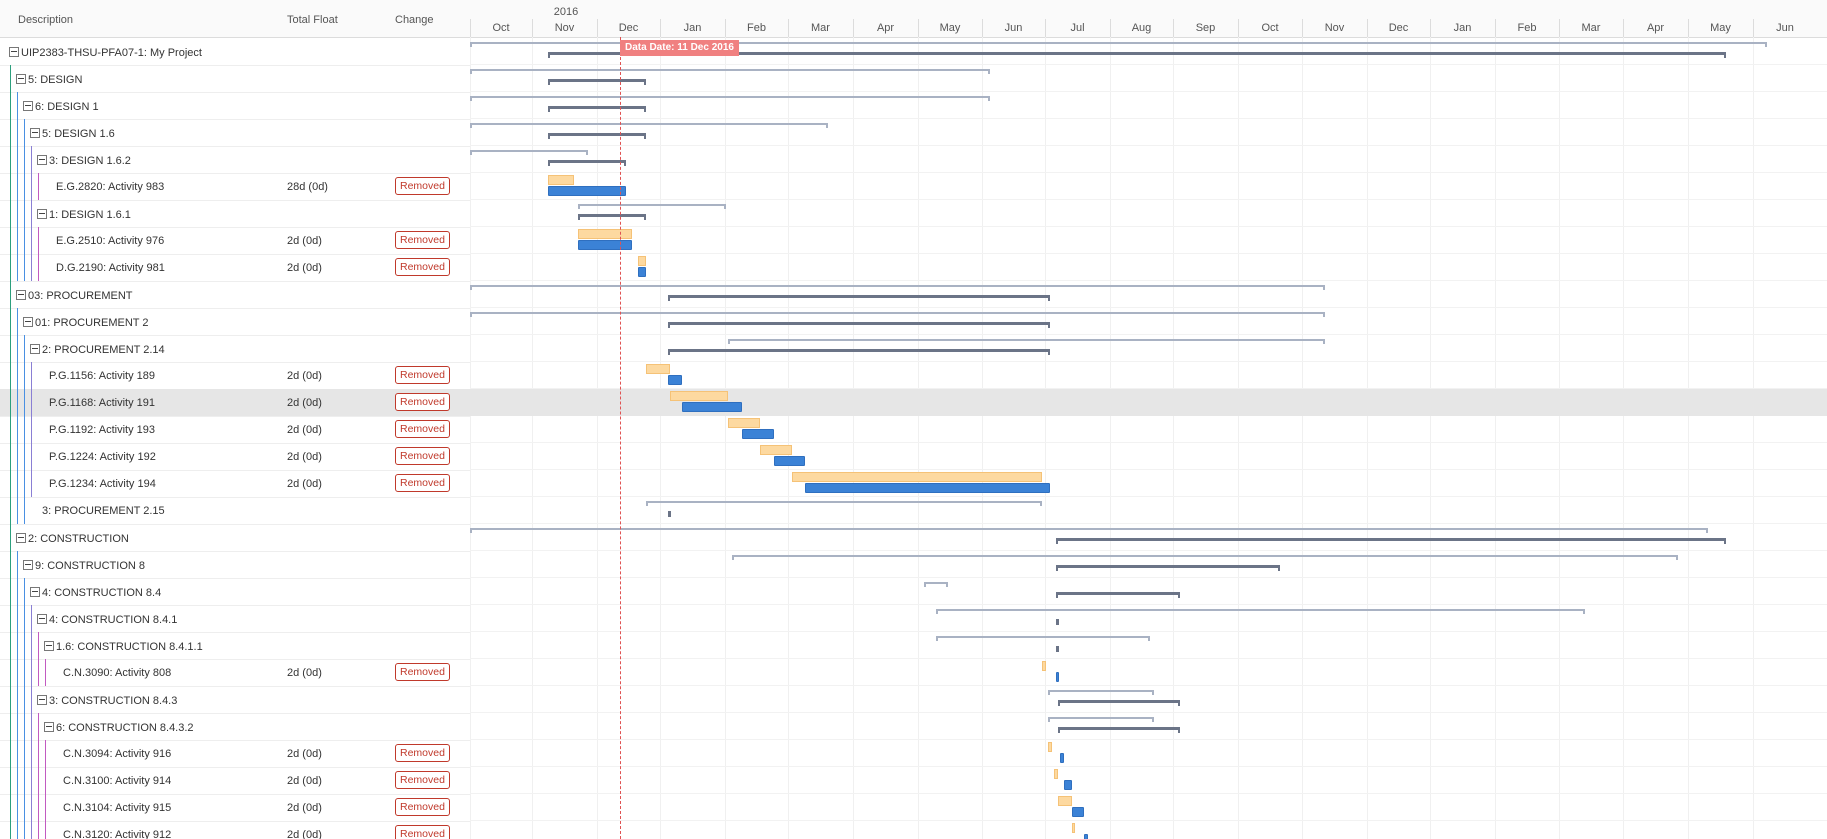 This screenshot has height=839, width=1827. Describe the element at coordinates (312, 20) in the screenshot. I see `column-header-total-float: Total Float` at that location.